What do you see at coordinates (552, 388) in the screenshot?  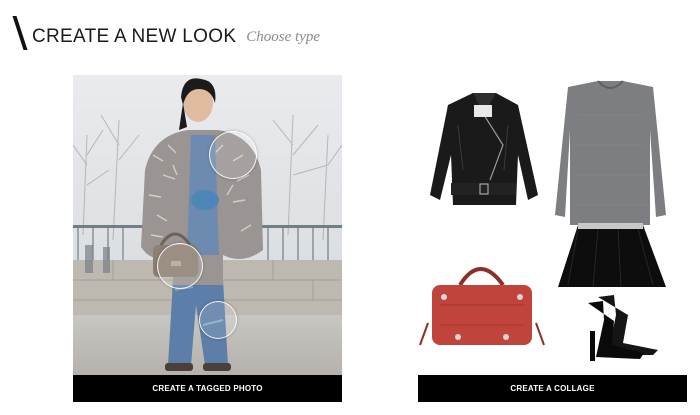 I see `create-collage-button: CREATE A COLLAGE` at bounding box center [552, 388].